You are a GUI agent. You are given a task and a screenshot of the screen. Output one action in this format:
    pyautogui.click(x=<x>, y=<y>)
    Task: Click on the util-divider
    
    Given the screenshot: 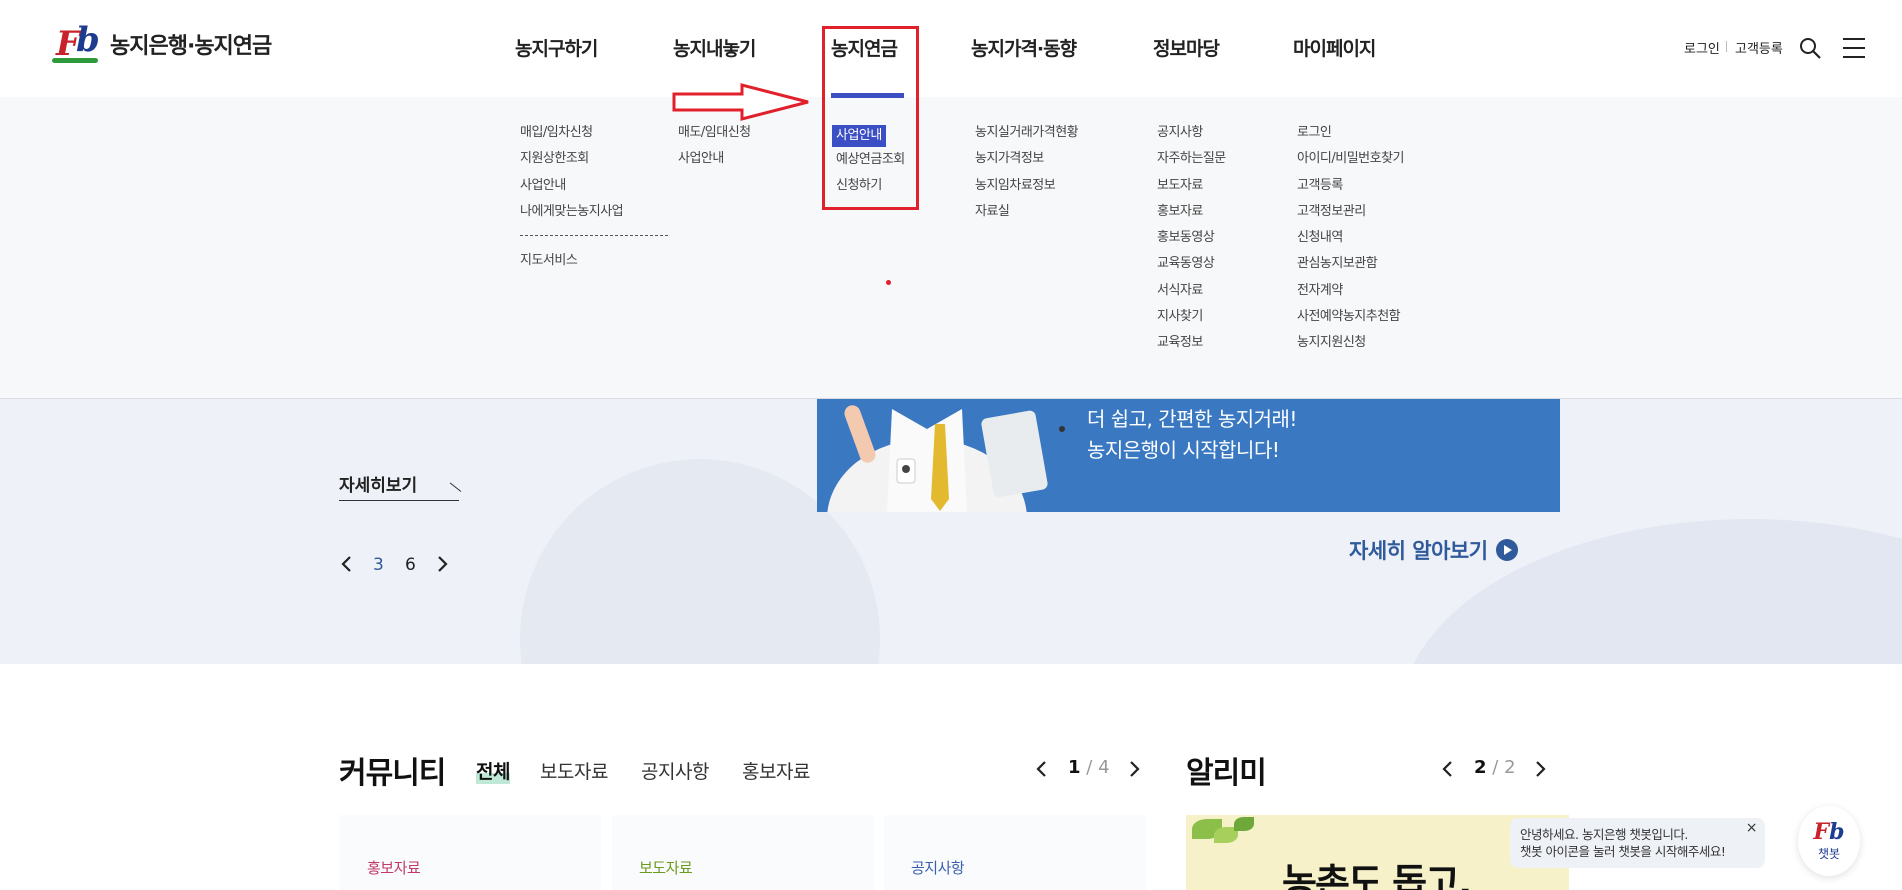 What is the action you would take?
    pyautogui.click(x=1726, y=46)
    